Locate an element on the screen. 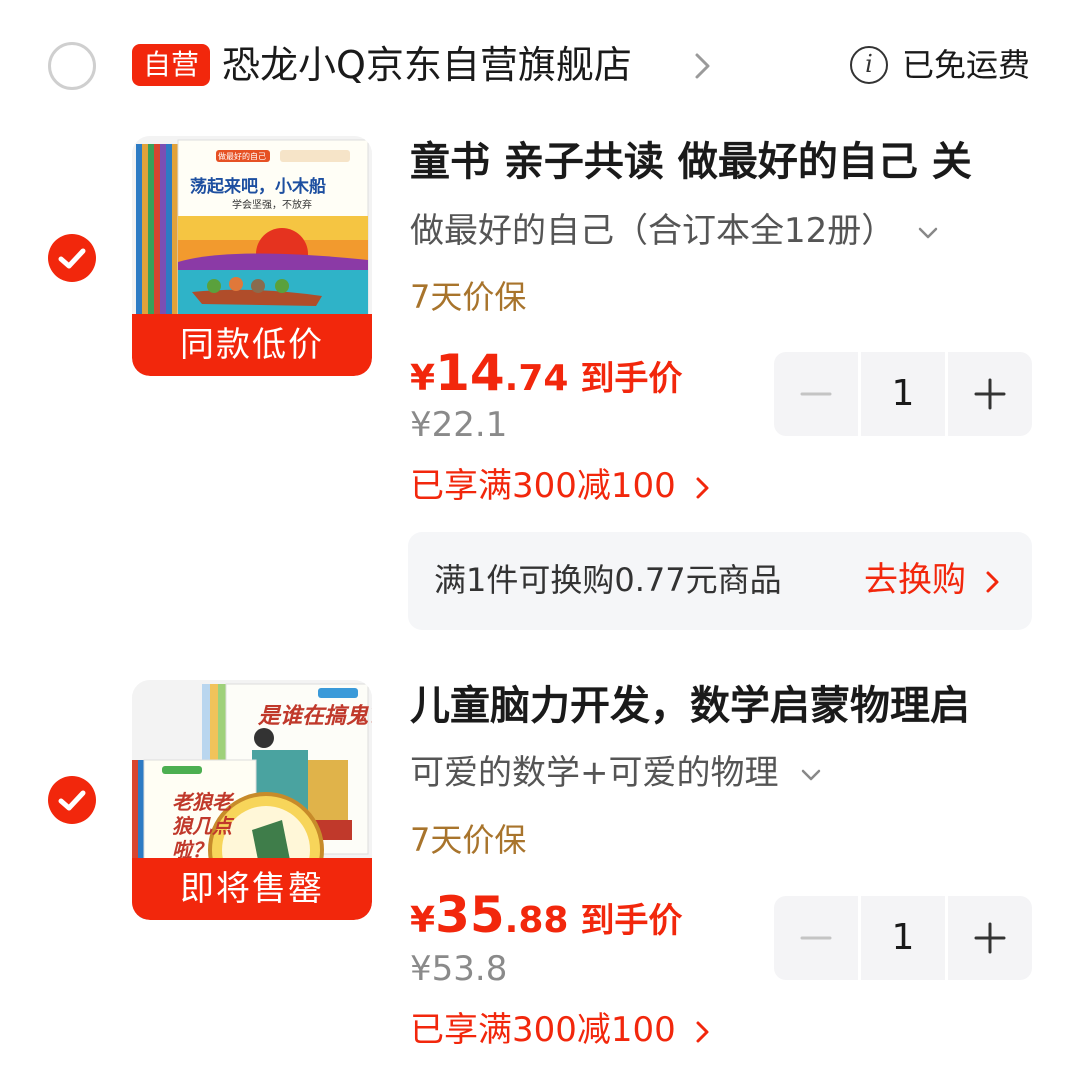 Image resolution: width=1080 pixels, height=1072 pixels. price-integer: 14 is located at coordinates (470, 373).